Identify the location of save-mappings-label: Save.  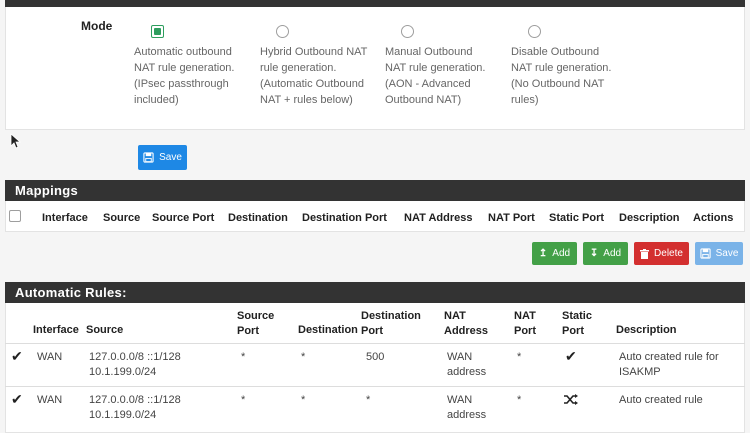
(727, 253).